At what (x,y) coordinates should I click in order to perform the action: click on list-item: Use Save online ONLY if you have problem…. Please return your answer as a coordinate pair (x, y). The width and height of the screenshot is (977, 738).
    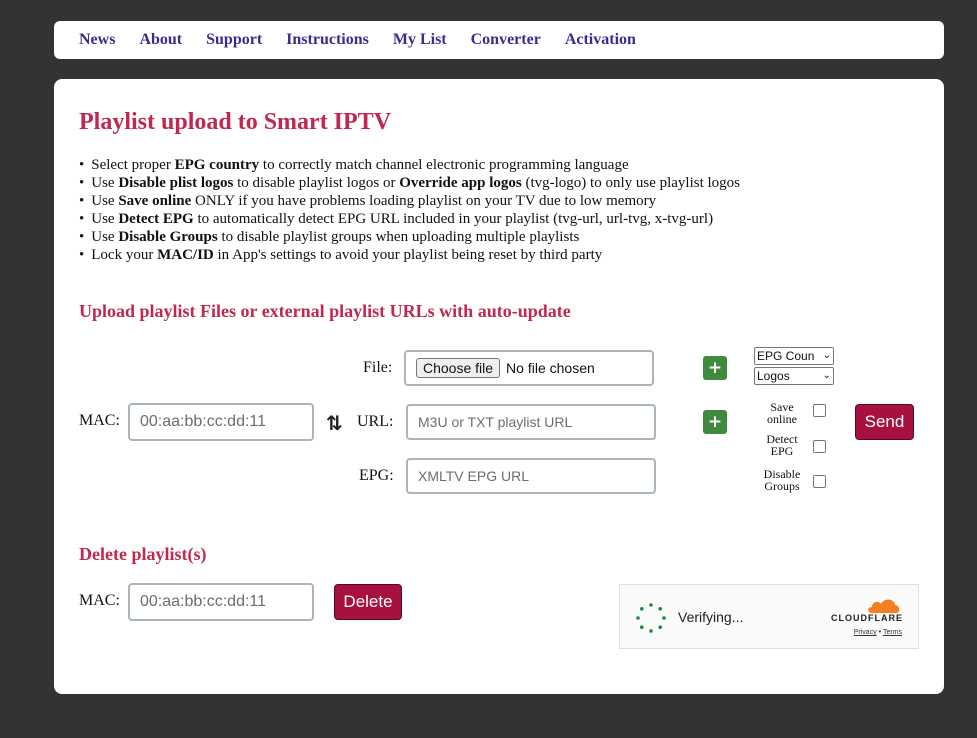
    Looking at the image, I should click on (409, 201).